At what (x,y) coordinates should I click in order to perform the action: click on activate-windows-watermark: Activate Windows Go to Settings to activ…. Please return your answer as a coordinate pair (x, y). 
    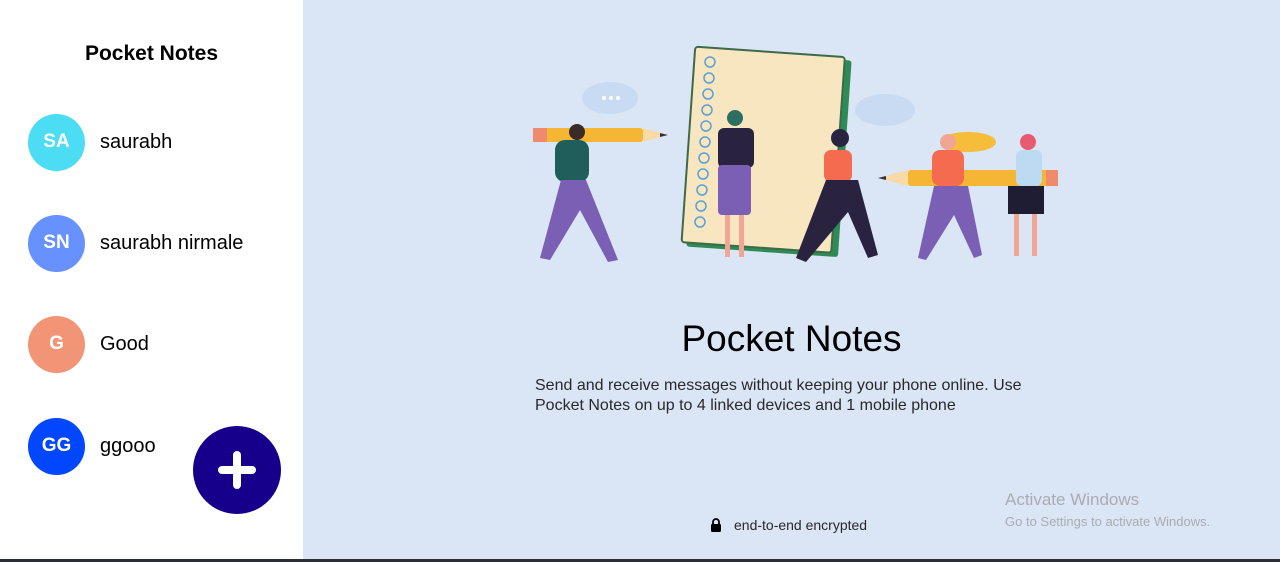
    Looking at the image, I should click on (1107, 509).